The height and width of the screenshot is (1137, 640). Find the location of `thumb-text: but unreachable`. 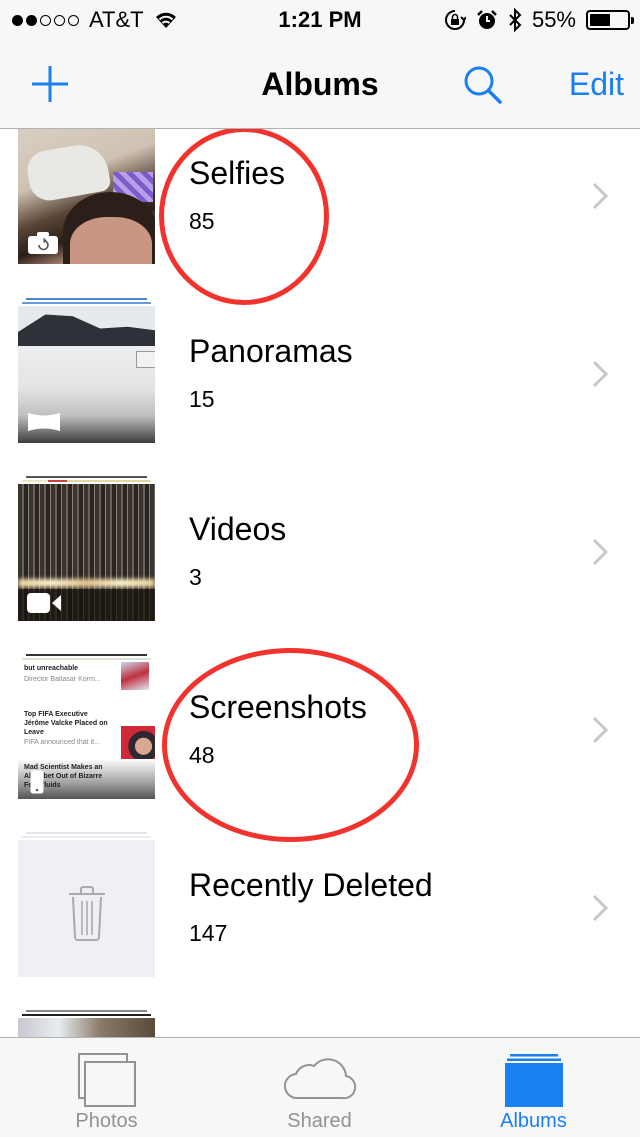

thumb-text: but unreachable is located at coordinates (51, 668).